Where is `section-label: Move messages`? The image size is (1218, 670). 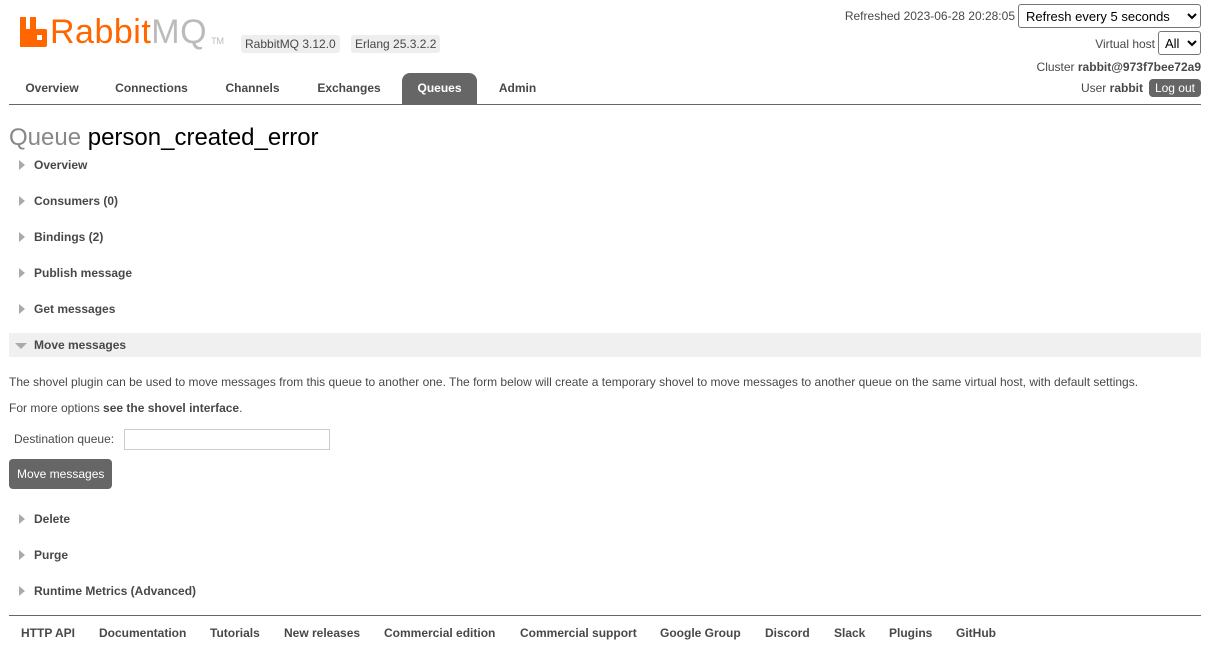 section-label: Move messages is located at coordinates (80, 345).